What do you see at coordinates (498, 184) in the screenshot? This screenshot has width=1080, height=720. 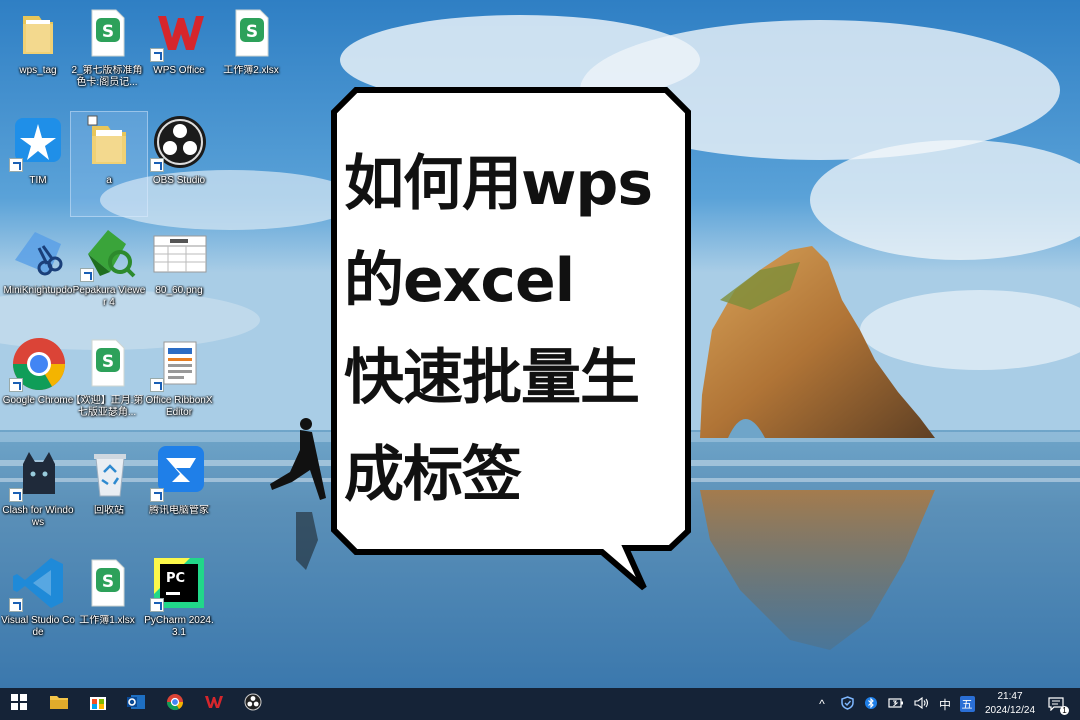 I see `bubble-line: 如何用wps` at bounding box center [498, 184].